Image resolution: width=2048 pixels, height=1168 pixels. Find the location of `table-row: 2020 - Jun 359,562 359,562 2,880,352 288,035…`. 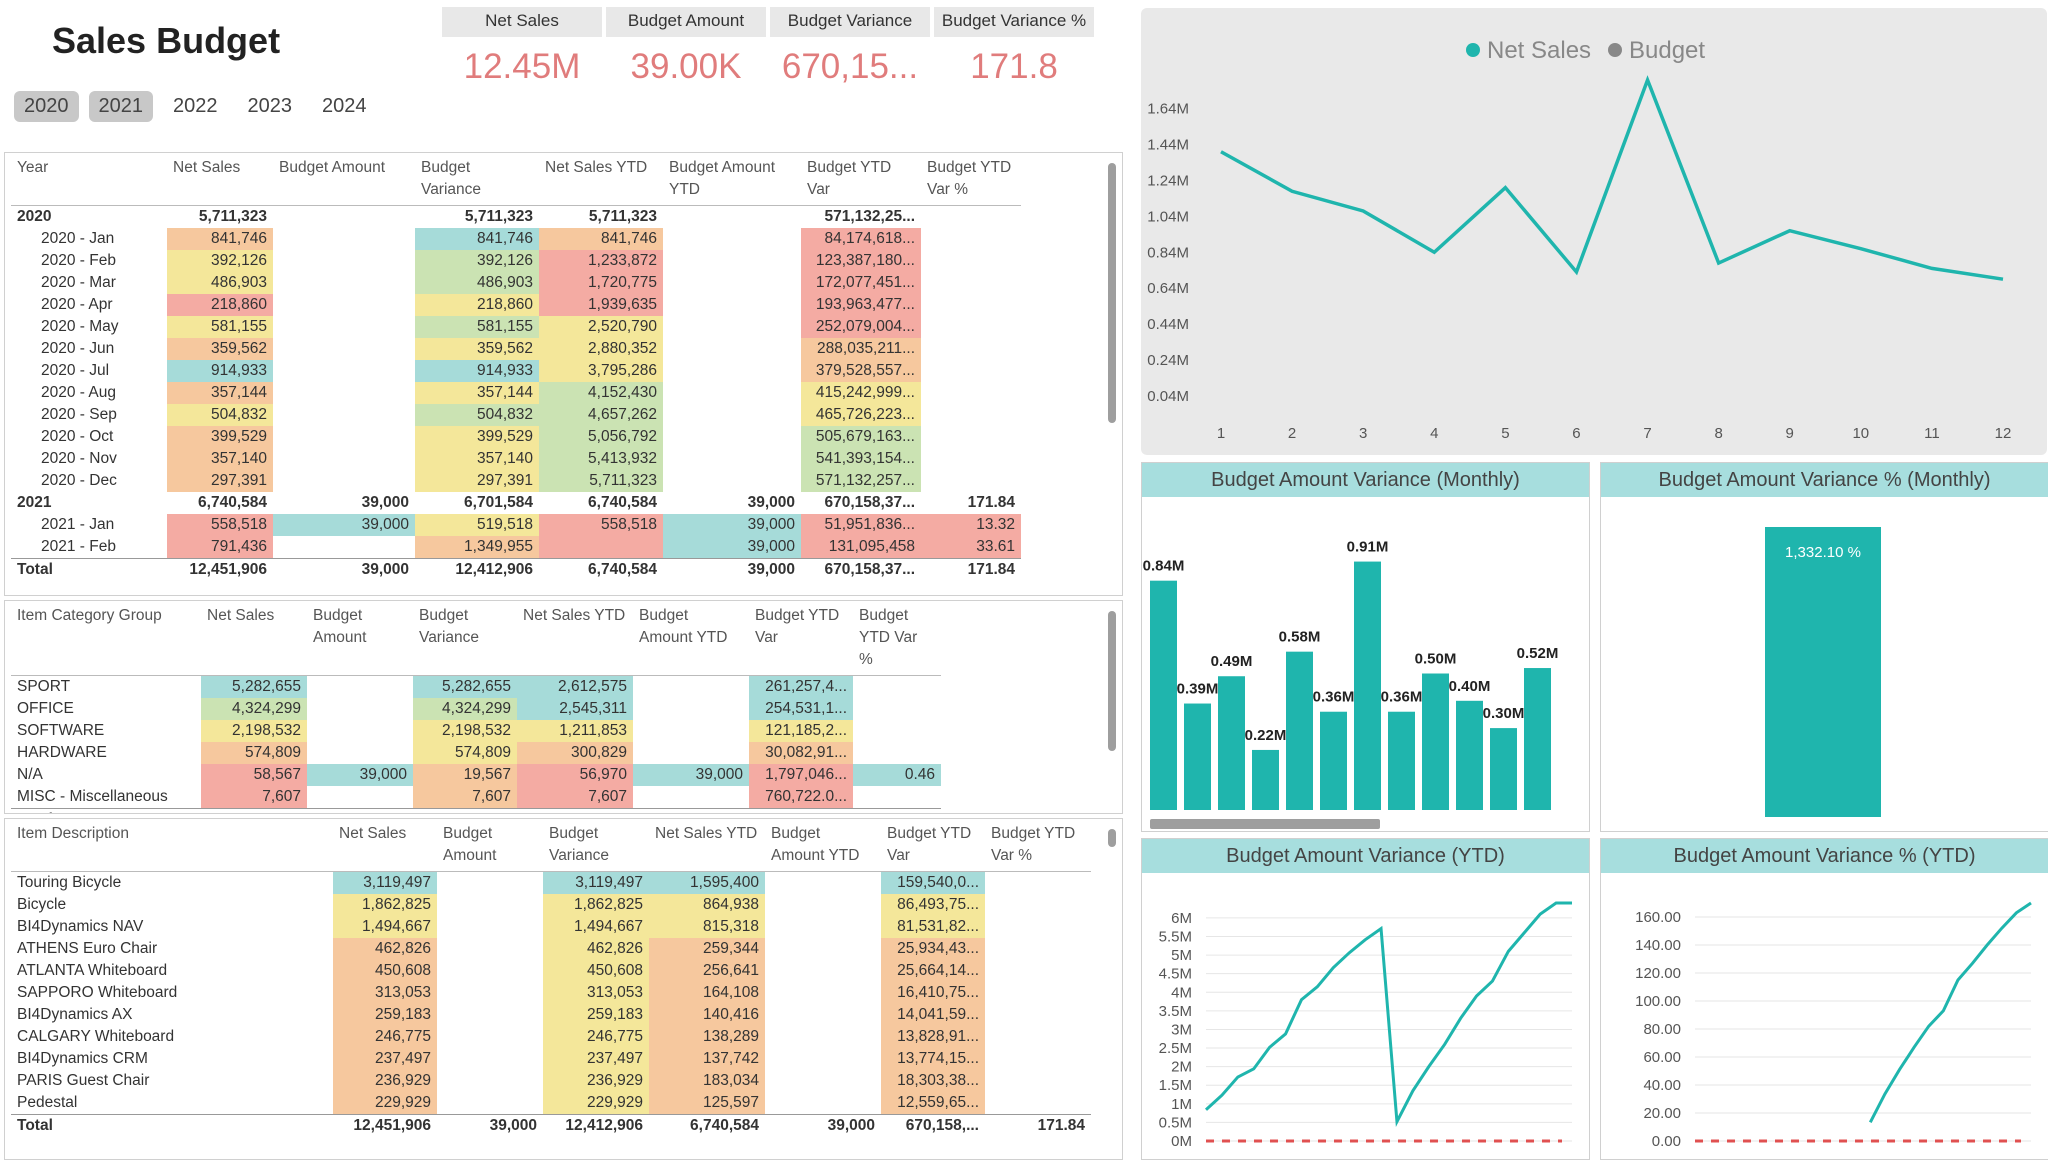

table-row: 2020 - Jun 359,562 359,562 2,880,352 288,035… is located at coordinates (516, 349).